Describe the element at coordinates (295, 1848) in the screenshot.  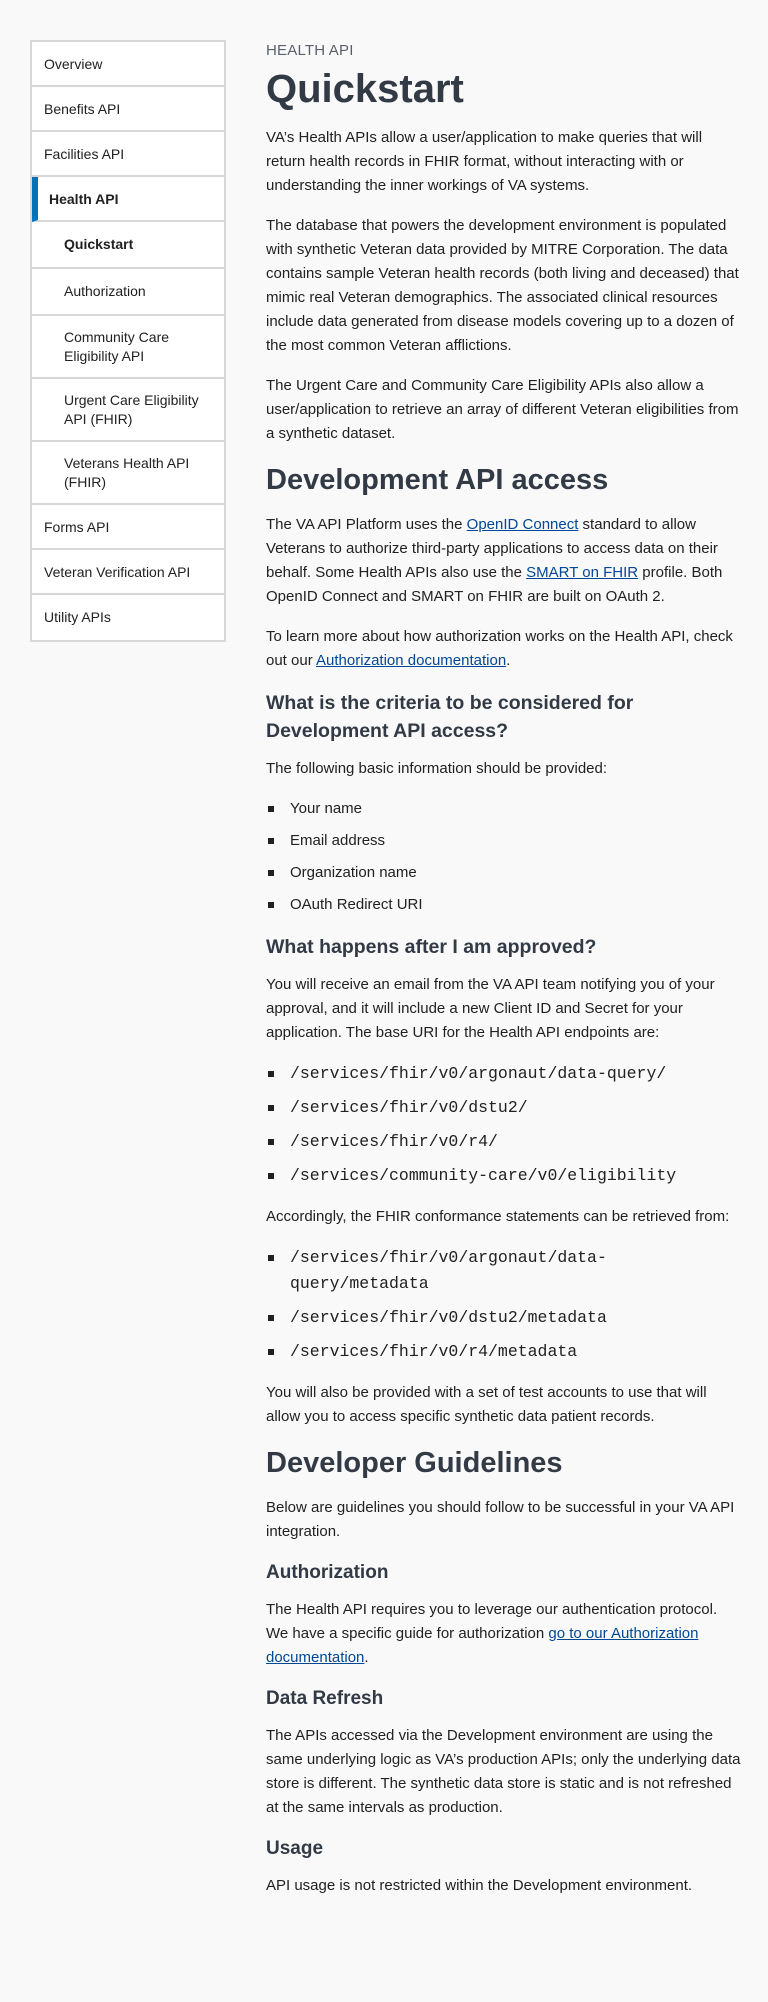
I see `usage-heading: Usage` at that location.